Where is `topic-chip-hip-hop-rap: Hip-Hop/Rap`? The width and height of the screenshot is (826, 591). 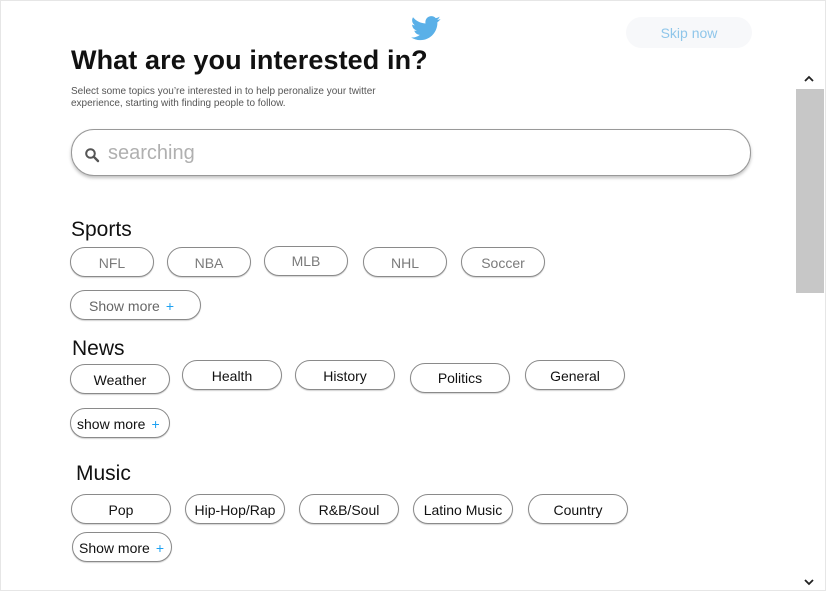 topic-chip-hip-hop-rap: Hip-Hop/Rap is located at coordinates (235, 509).